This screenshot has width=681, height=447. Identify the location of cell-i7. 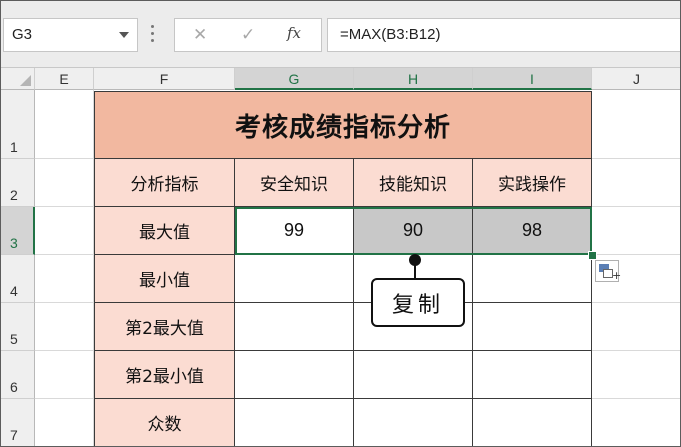
(532, 422).